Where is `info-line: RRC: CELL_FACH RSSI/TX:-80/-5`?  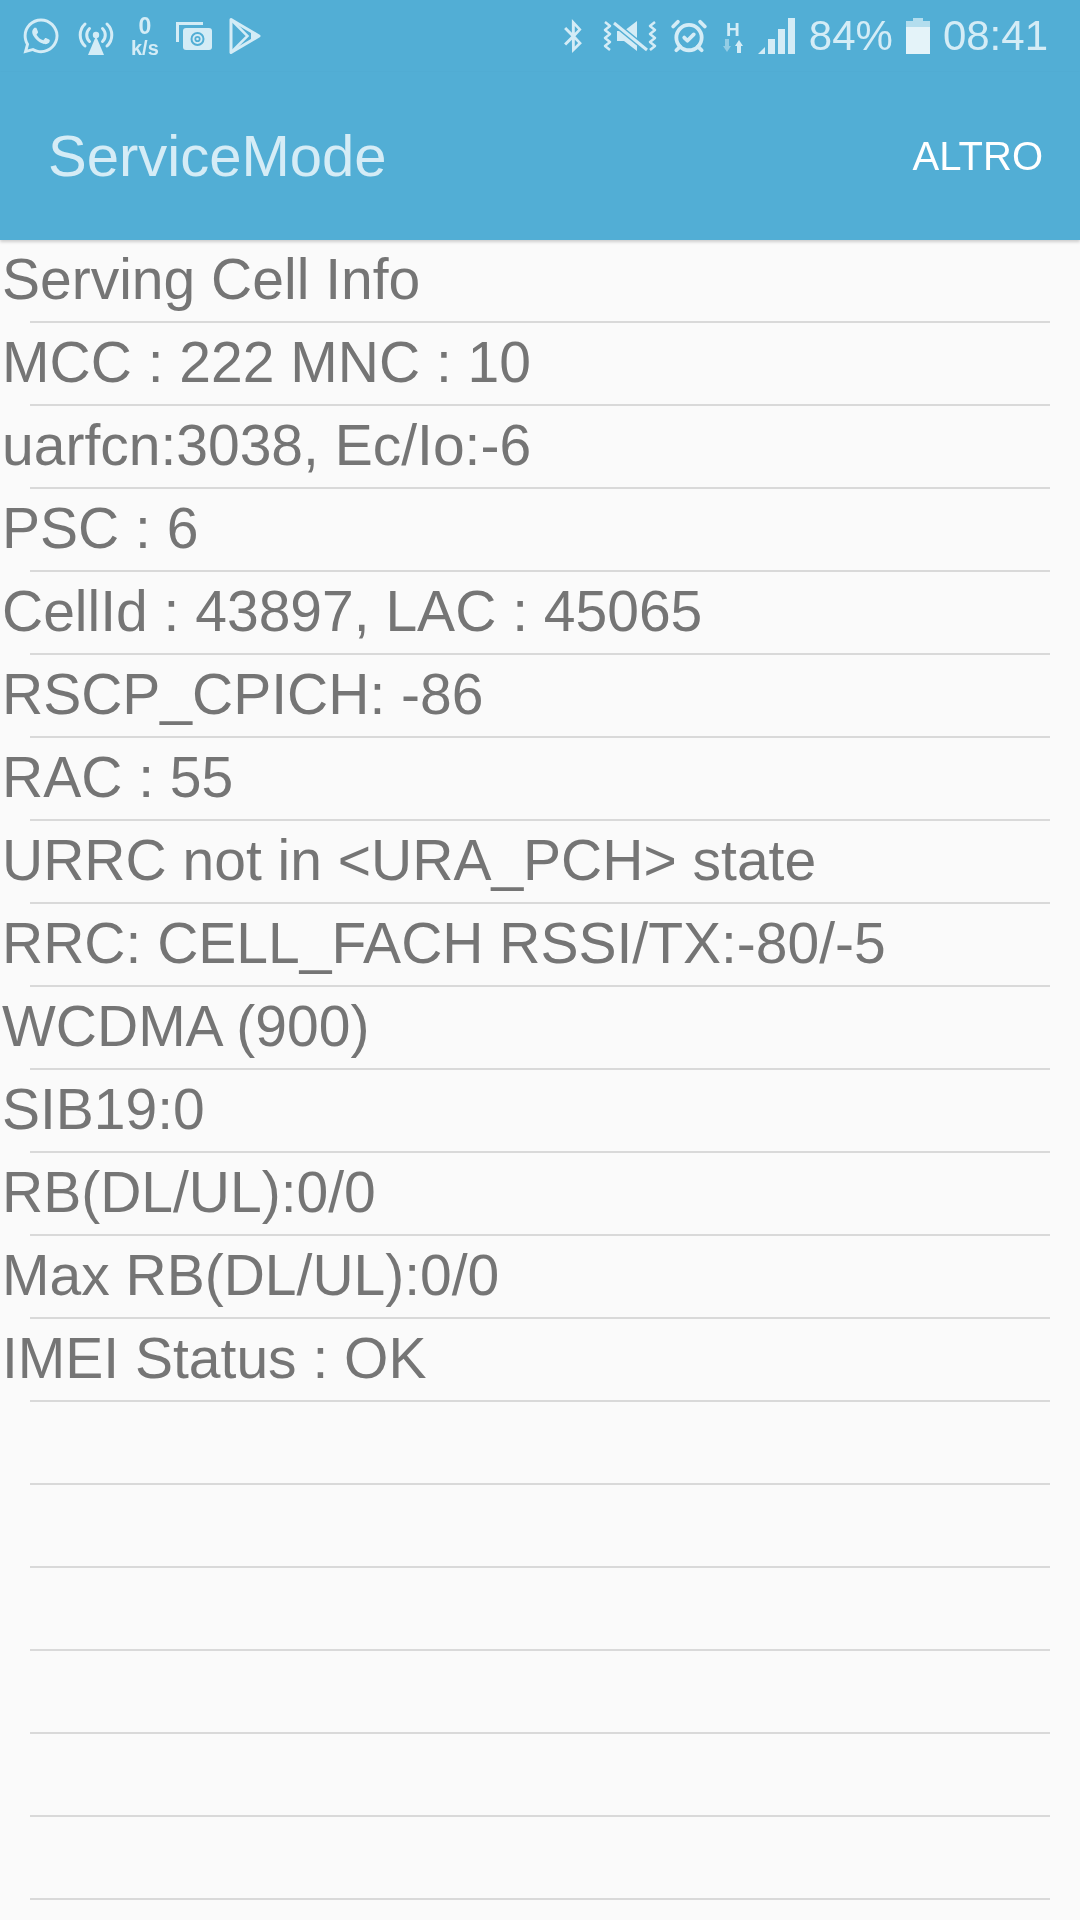
info-line: RRC: CELL_FACH RSSI/TX:-80/-5 is located at coordinates (444, 943).